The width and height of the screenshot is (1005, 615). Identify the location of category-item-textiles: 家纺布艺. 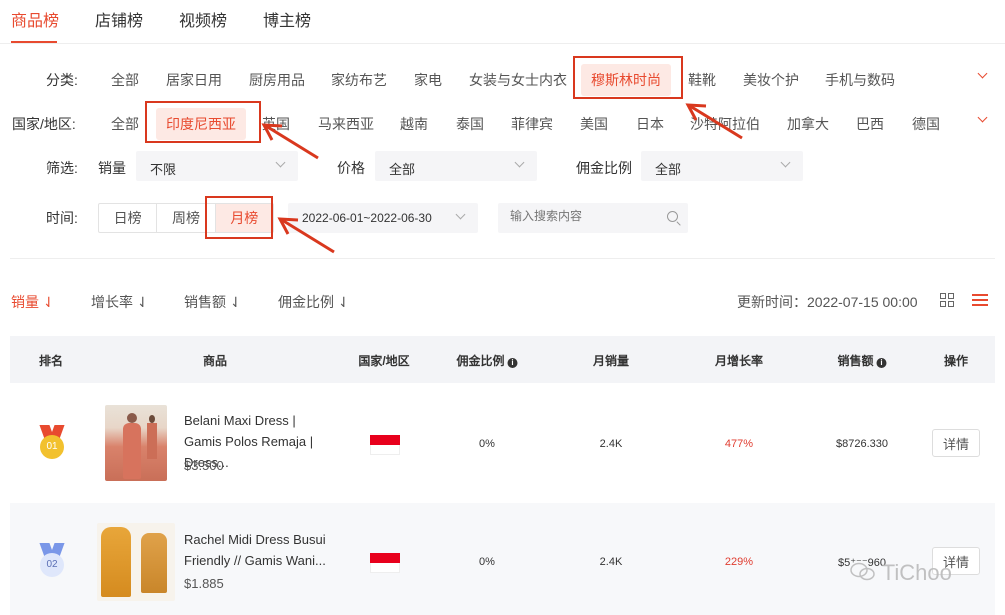
(359, 80).